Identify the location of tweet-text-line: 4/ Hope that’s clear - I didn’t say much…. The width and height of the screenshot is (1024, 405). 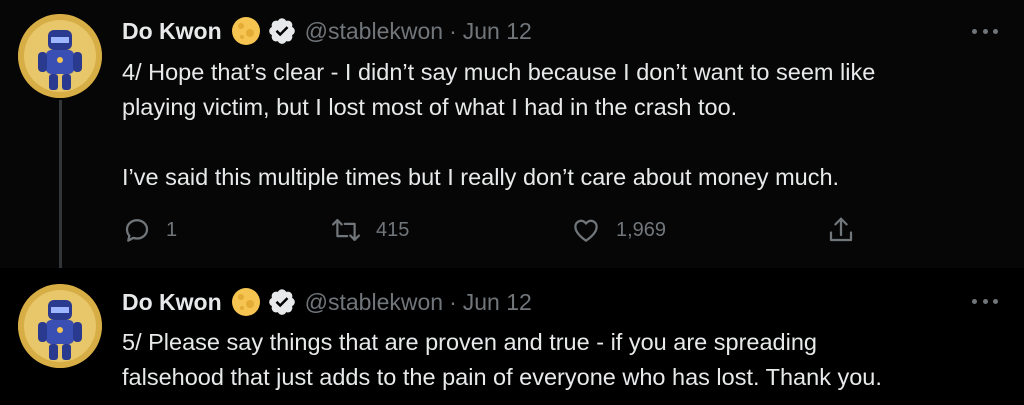
(499, 72).